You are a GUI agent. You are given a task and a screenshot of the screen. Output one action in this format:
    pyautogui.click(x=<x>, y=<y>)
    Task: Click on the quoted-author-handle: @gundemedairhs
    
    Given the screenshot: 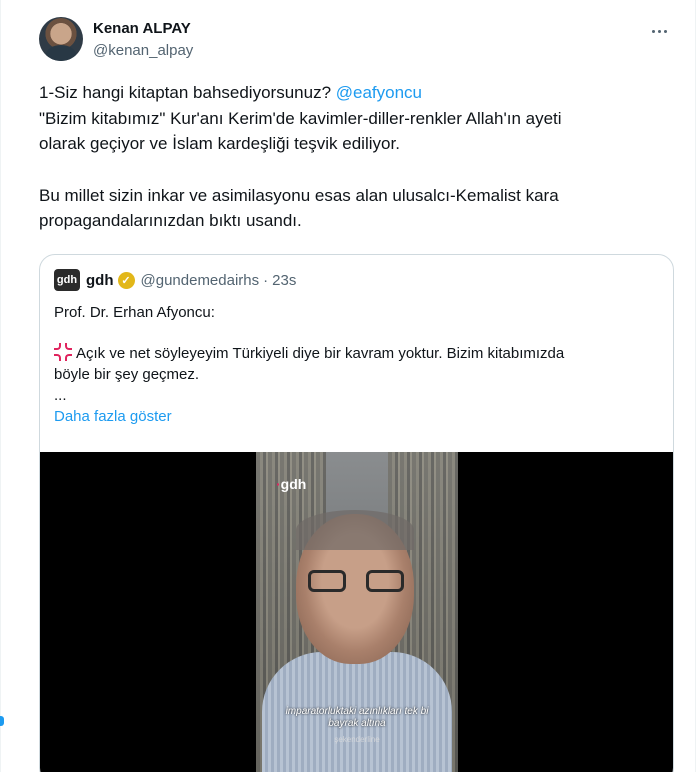 What is the action you would take?
    pyautogui.click(x=200, y=280)
    